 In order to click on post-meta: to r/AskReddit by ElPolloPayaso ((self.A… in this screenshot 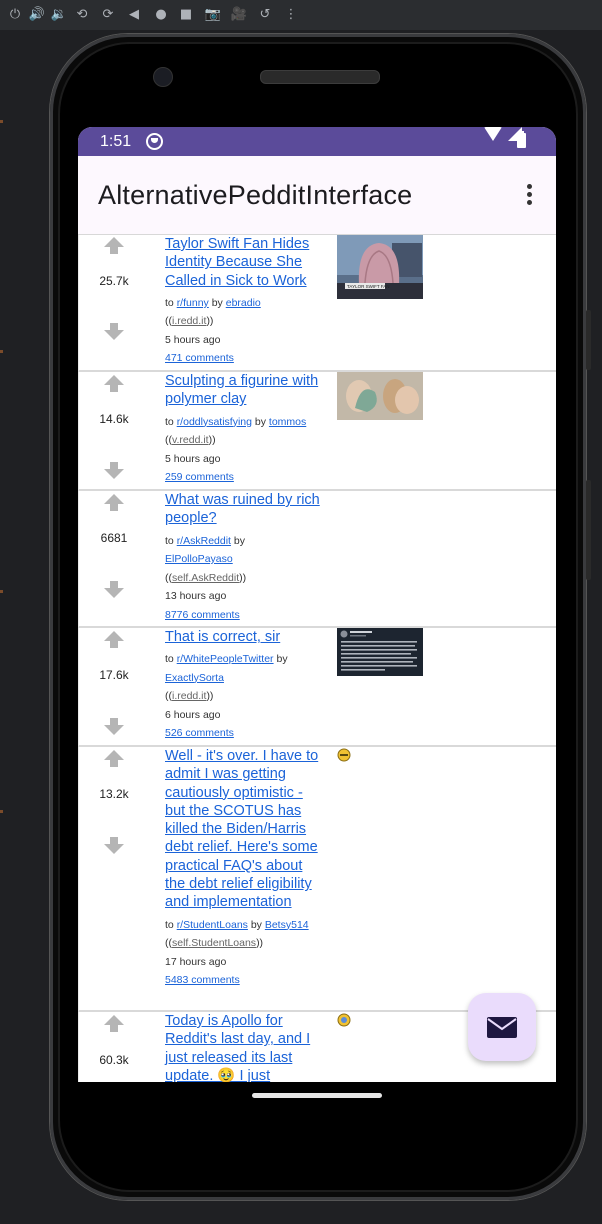, I will do `click(206, 577)`.